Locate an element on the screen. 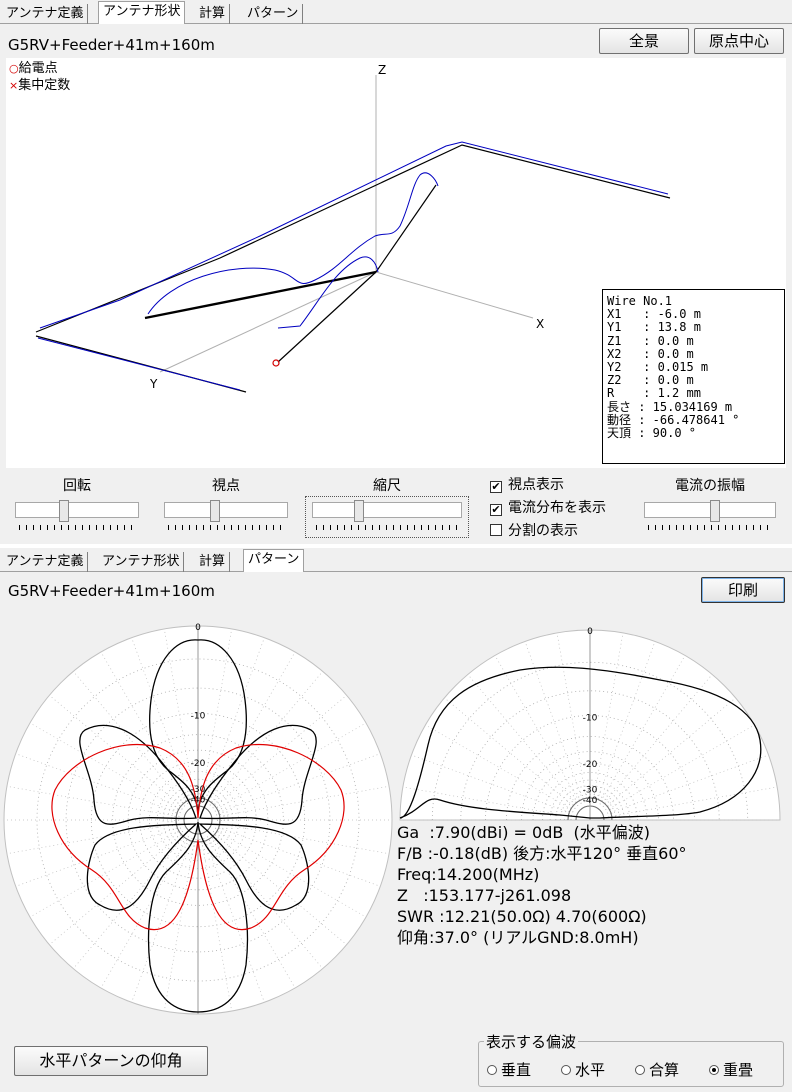  ring-label-right: -20 is located at coordinates (590, 765).